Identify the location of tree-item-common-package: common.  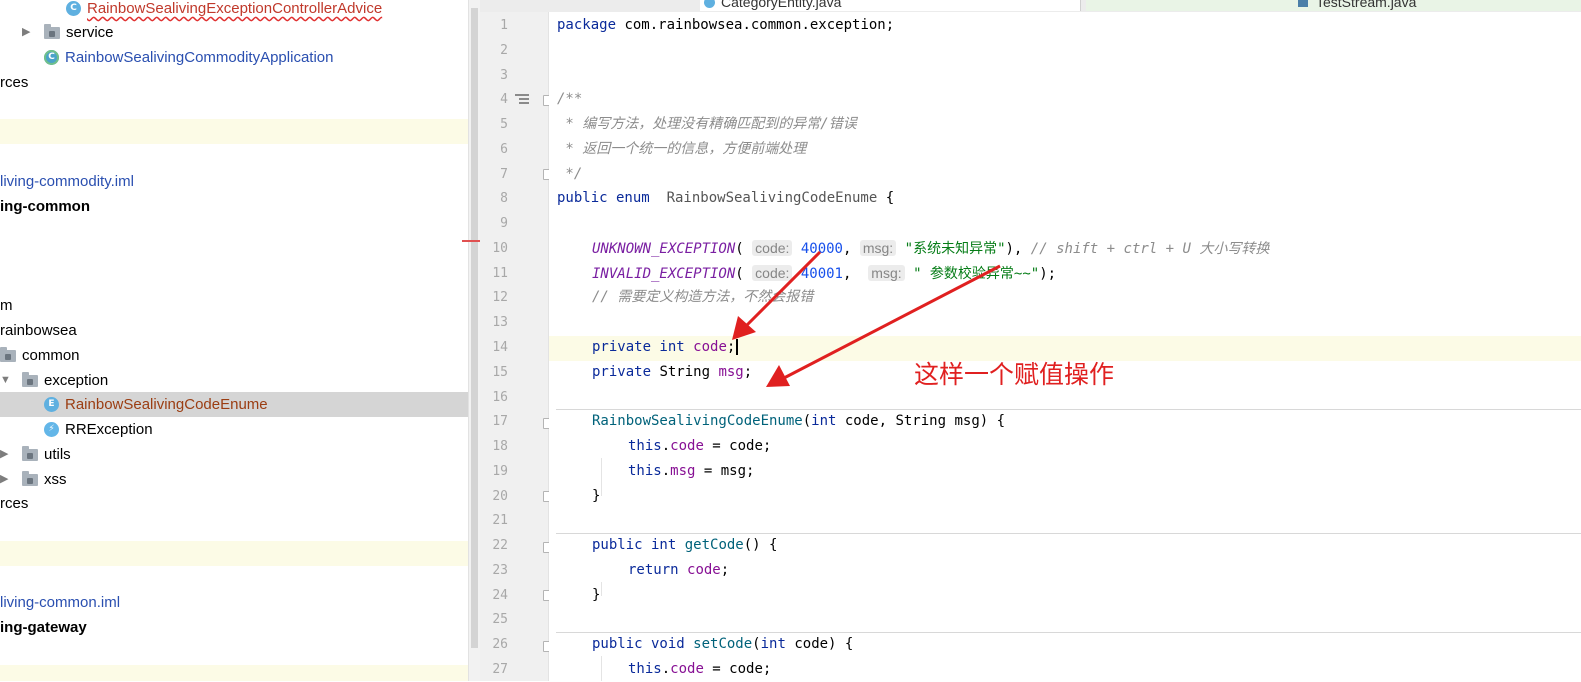
(40, 355).